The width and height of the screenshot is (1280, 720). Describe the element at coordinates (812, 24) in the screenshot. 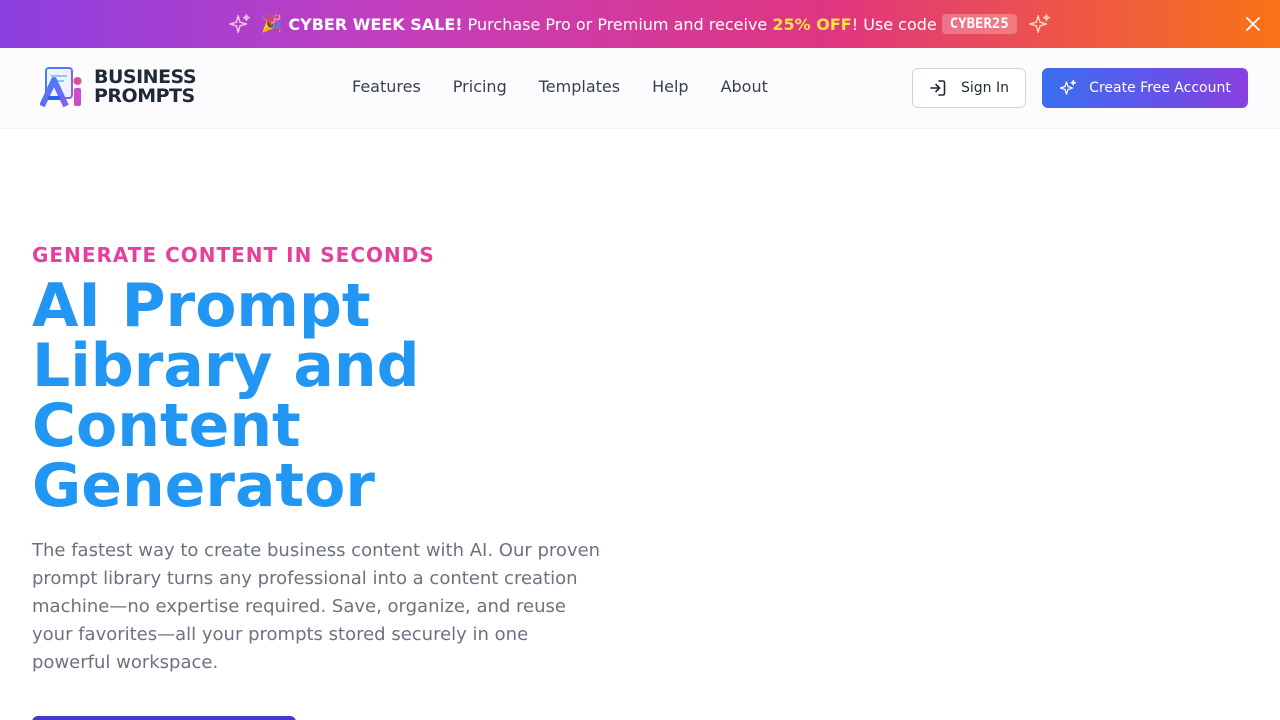

I see `promo-discount: 25% OFF` at that location.